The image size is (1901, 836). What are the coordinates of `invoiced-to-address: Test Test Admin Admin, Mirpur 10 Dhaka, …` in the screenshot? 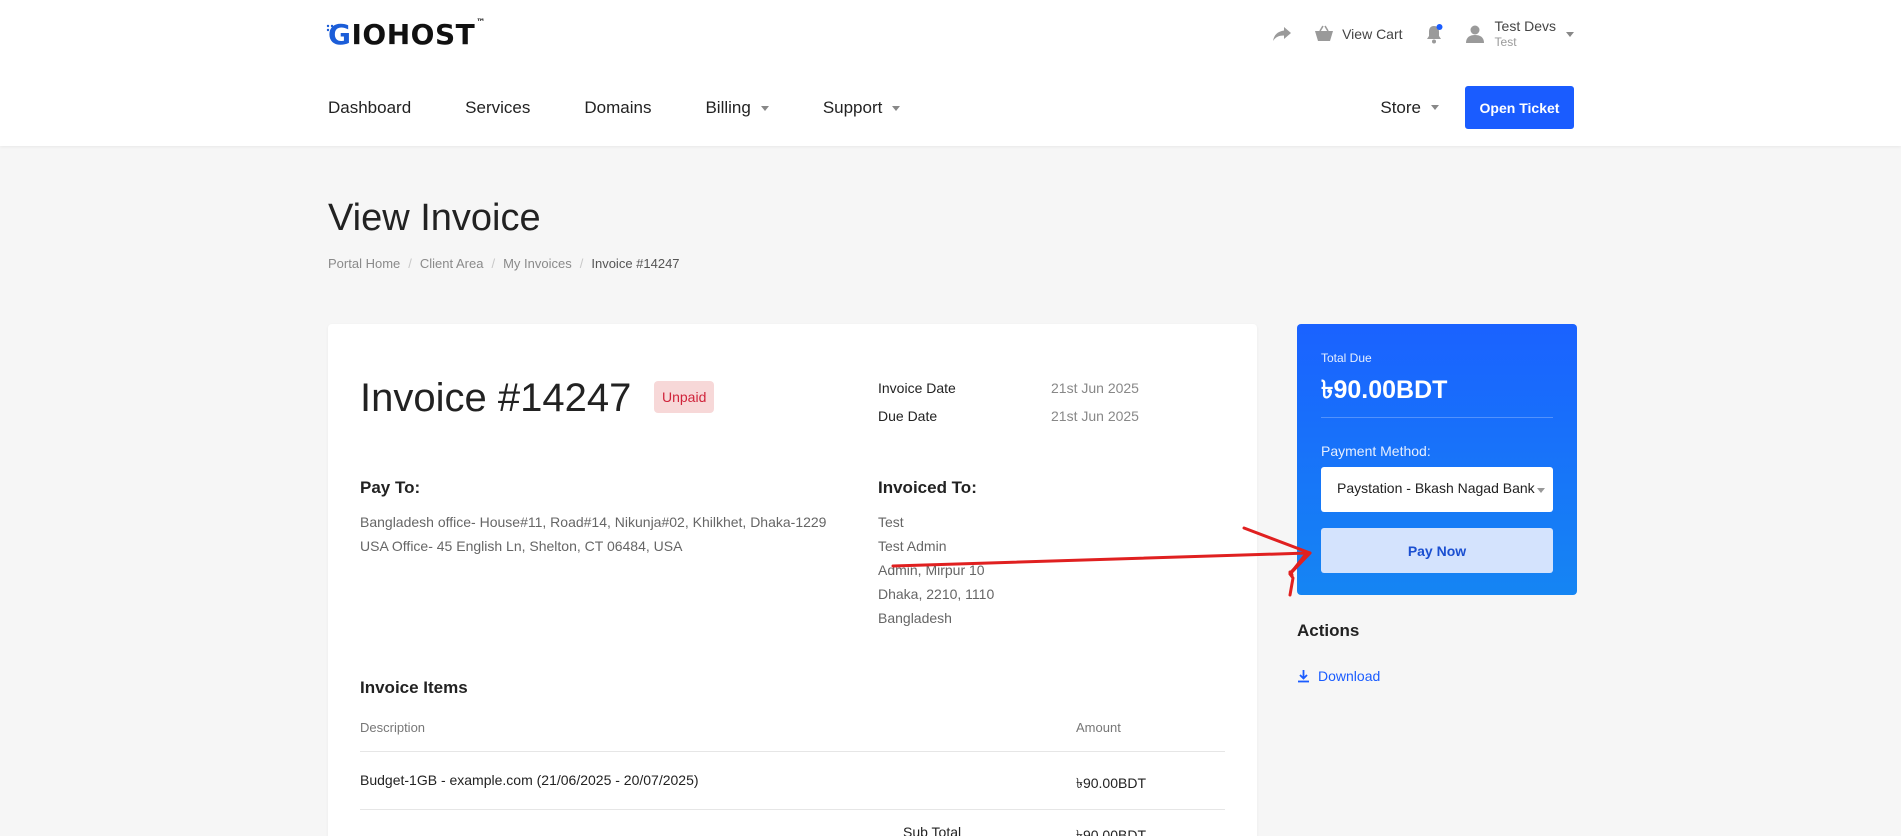 It's located at (936, 570).